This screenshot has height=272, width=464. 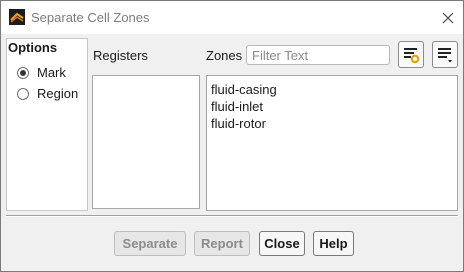 What do you see at coordinates (222, 243) in the screenshot?
I see `report-button: Report` at bounding box center [222, 243].